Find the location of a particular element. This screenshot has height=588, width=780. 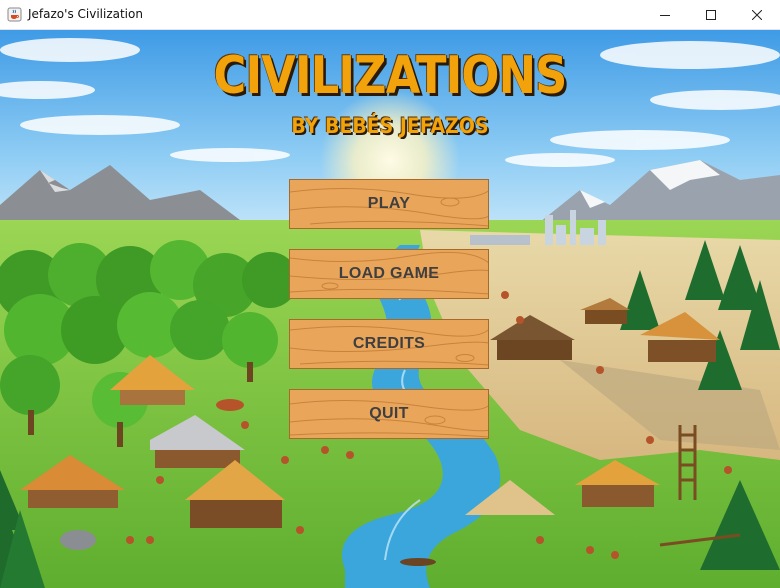

minimize-button is located at coordinates (665, 15).